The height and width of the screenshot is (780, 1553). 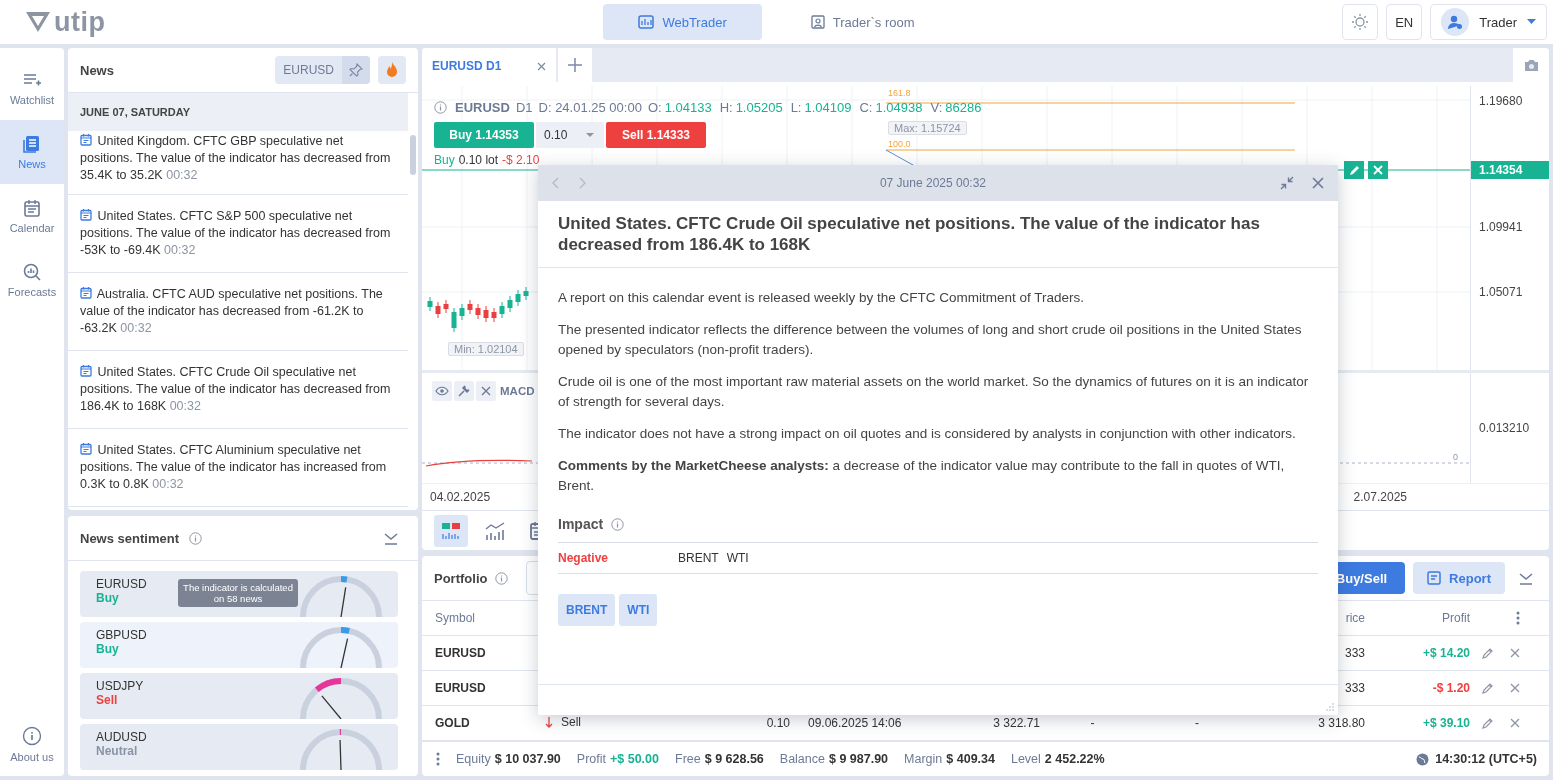 What do you see at coordinates (356, 70) in the screenshot?
I see `pin-icon` at bounding box center [356, 70].